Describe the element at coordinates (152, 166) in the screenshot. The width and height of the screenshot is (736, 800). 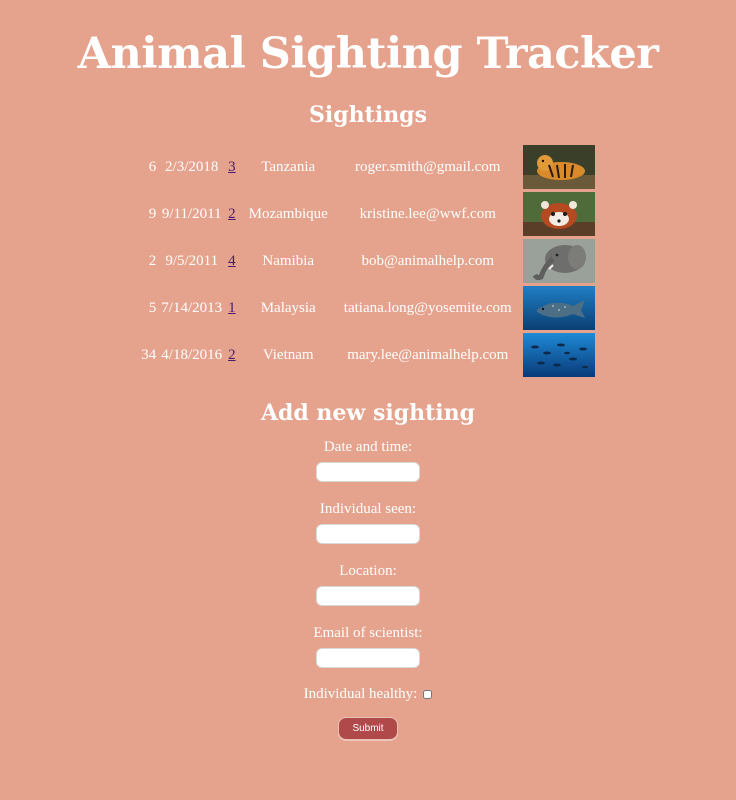
I see `sighting-id: 6` at that location.